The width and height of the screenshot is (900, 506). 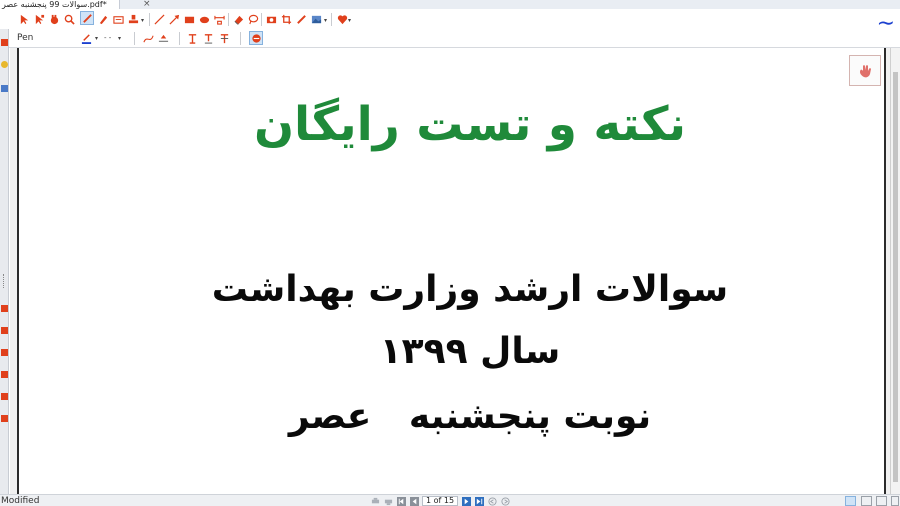 What do you see at coordinates (86, 38) in the screenshot?
I see `pen-color-icon` at bounding box center [86, 38].